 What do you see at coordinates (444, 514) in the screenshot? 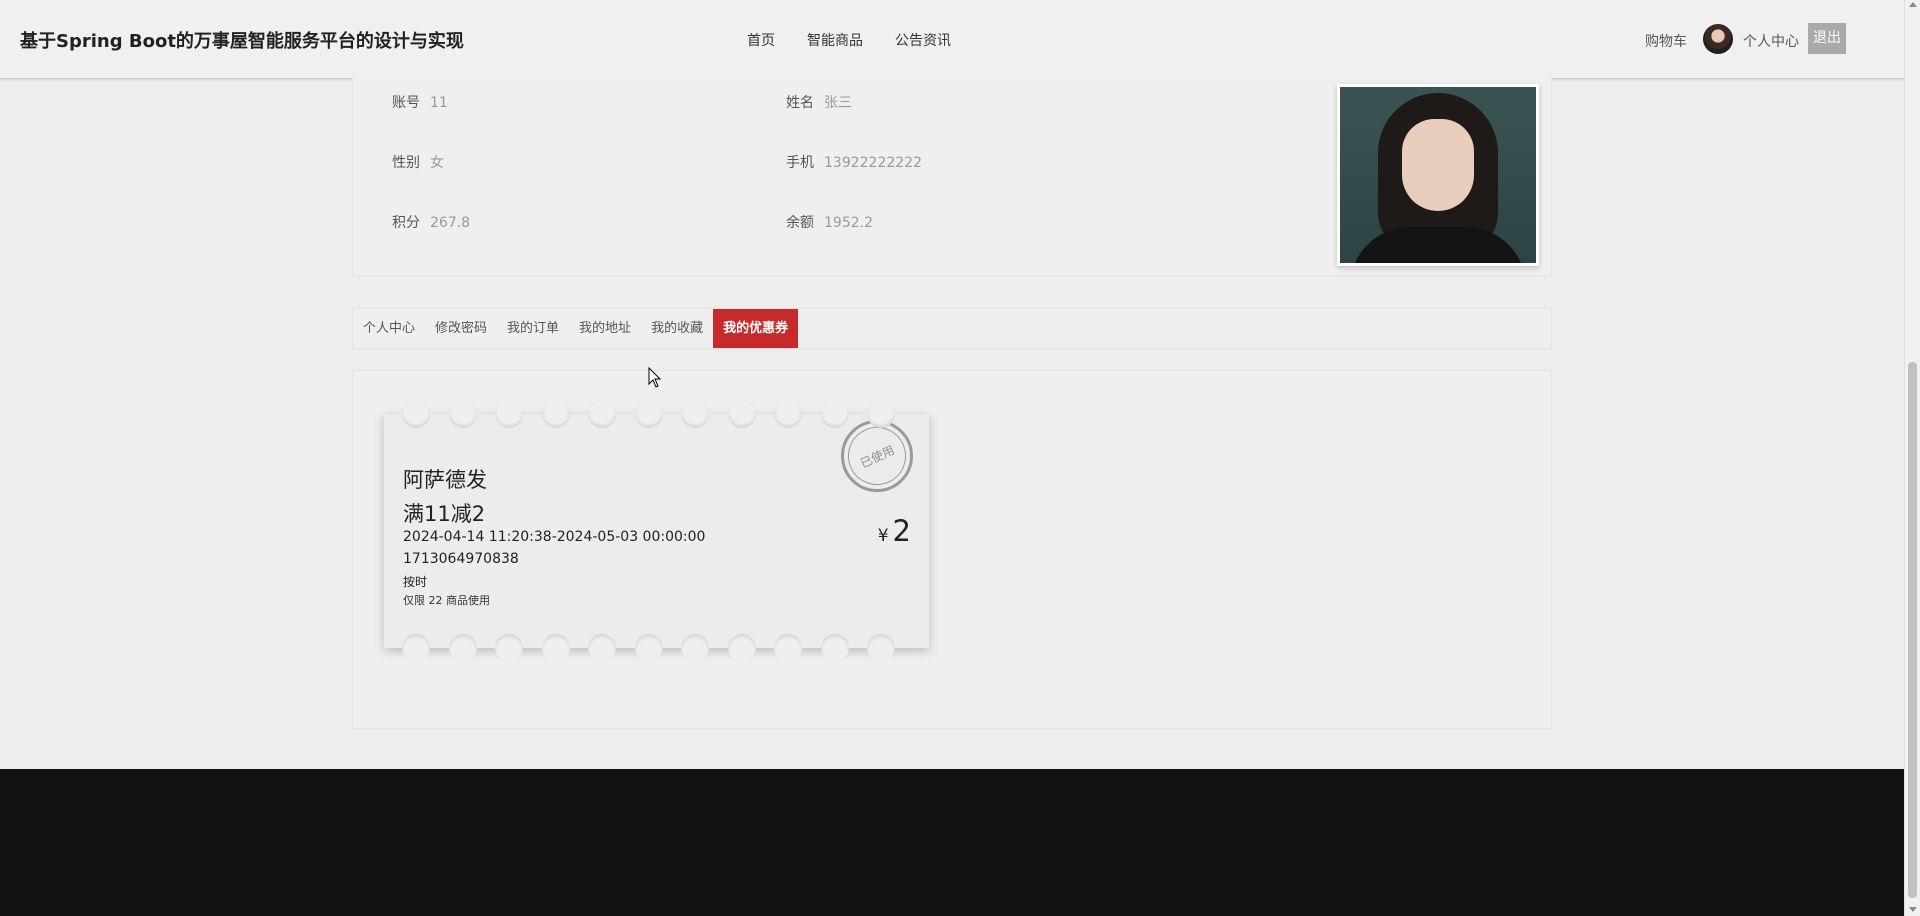
I see `coupon-rule: 满11减2` at bounding box center [444, 514].